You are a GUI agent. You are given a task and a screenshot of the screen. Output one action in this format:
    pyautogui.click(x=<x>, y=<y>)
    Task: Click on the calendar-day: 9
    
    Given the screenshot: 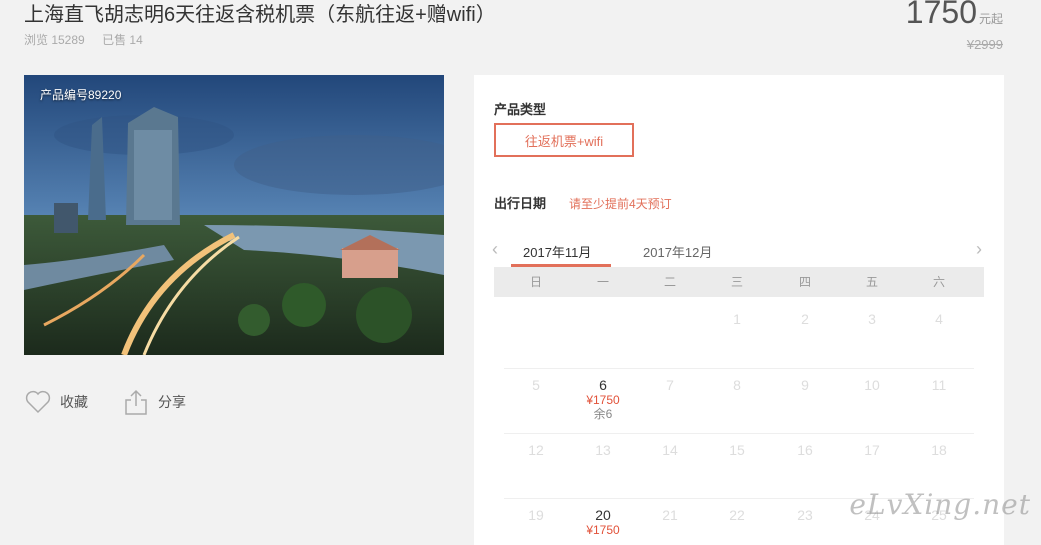 What is the action you would take?
    pyautogui.click(x=805, y=385)
    